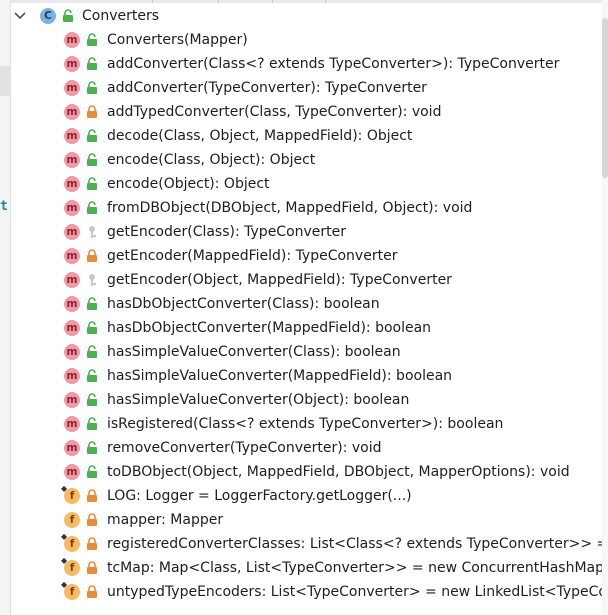 This screenshot has width=608, height=615. What do you see at coordinates (20, 16) in the screenshot?
I see `chevron-down-icon` at bounding box center [20, 16].